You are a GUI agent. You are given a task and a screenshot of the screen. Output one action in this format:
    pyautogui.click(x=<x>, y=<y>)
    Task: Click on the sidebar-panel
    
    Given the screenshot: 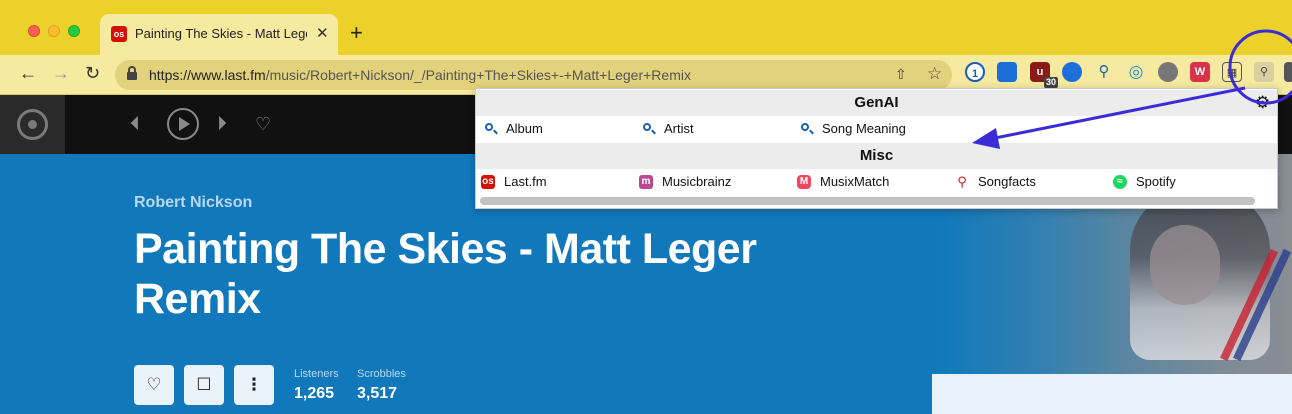 What is the action you would take?
    pyautogui.click(x=1112, y=394)
    